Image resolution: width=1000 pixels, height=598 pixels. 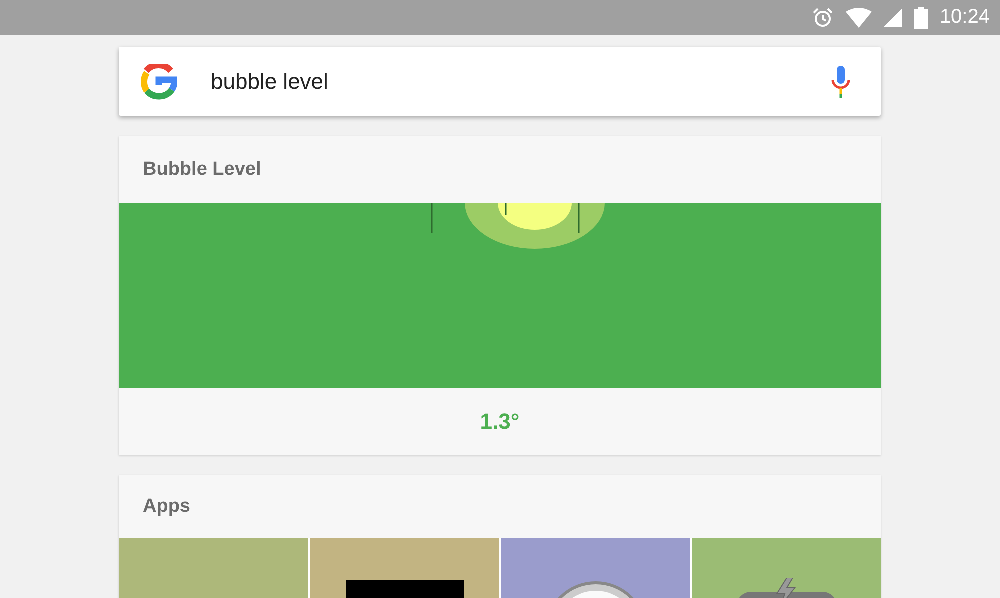 I want to click on wifi-icon, so click(x=859, y=18).